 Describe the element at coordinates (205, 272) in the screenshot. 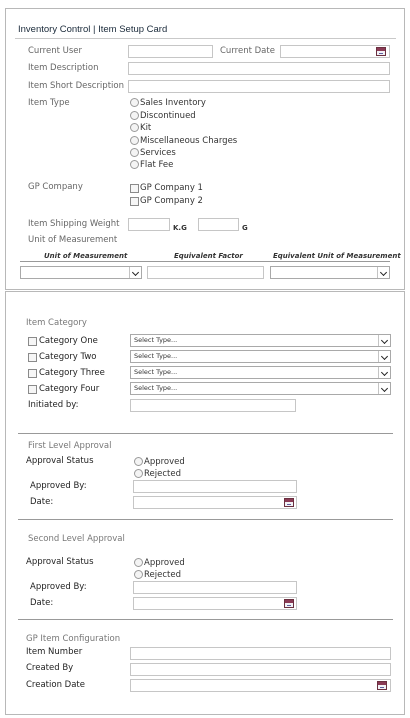

I see `equivalent-factor-input` at that location.